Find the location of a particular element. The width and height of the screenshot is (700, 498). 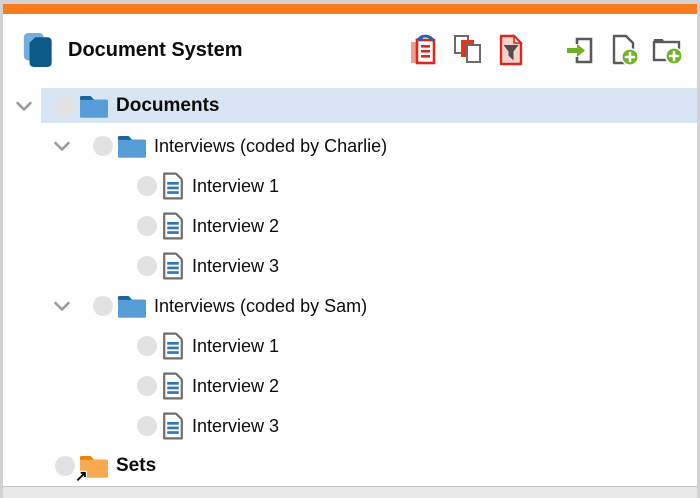

tree-row-interview-1-sam: Interview 1 is located at coordinates (350, 346).